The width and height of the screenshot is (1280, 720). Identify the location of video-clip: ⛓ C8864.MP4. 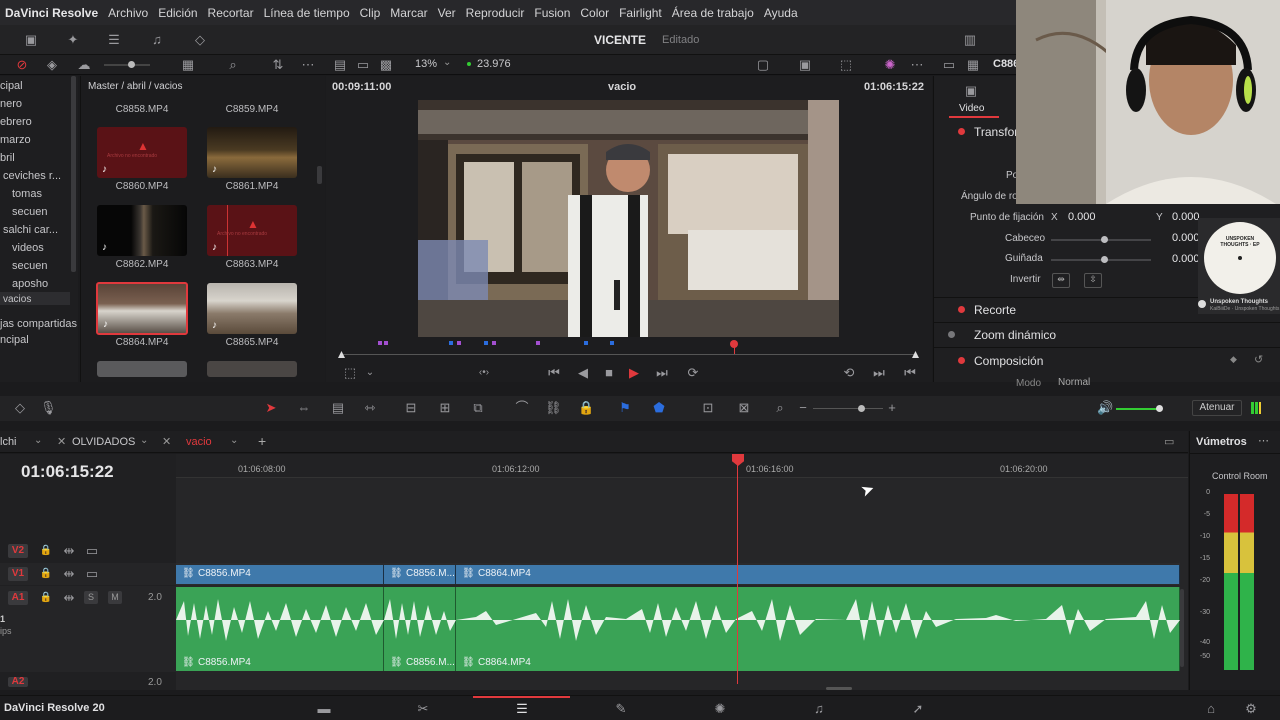
(818, 574).